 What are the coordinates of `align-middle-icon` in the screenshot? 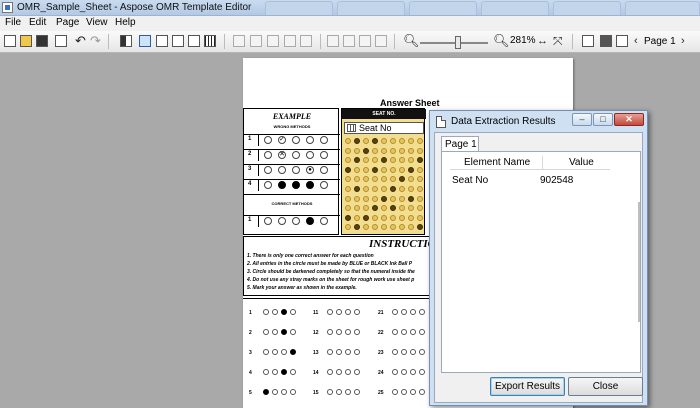 It's located at (381, 41).